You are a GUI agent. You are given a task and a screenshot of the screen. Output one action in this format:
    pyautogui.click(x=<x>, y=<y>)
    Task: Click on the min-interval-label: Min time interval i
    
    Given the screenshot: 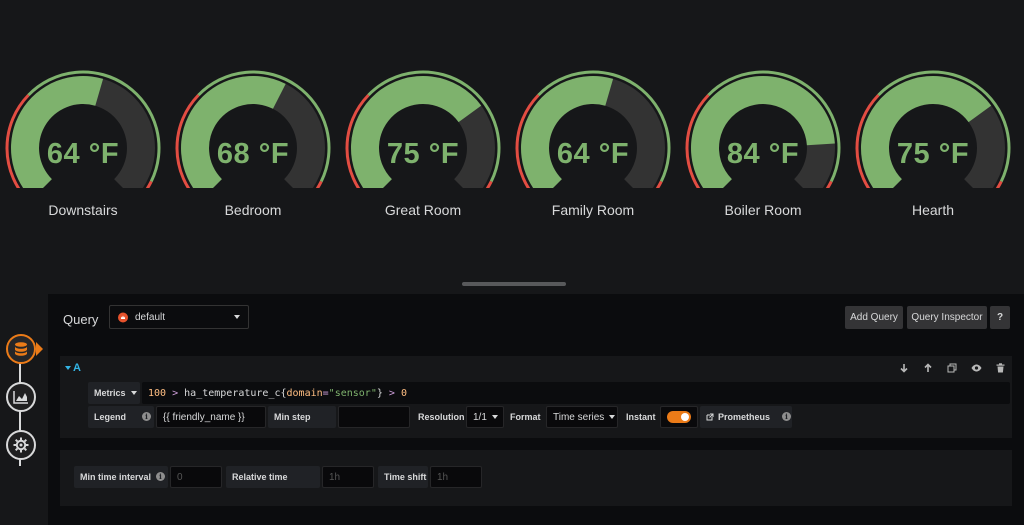 What is the action you would take?
    pyautogui.click(x=121, y=477)
    